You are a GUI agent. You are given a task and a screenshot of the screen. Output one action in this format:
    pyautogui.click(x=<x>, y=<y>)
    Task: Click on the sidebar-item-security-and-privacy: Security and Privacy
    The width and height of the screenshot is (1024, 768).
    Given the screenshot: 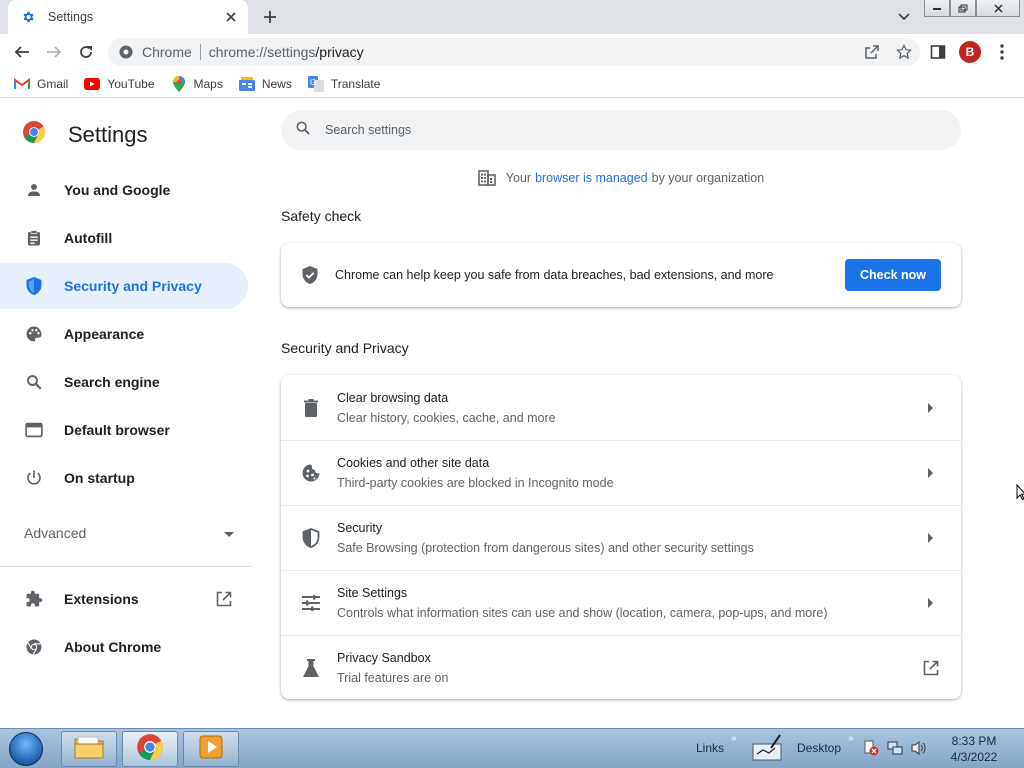 What is the action you would take?
    pyautogui.click(x=124, y=286)
    